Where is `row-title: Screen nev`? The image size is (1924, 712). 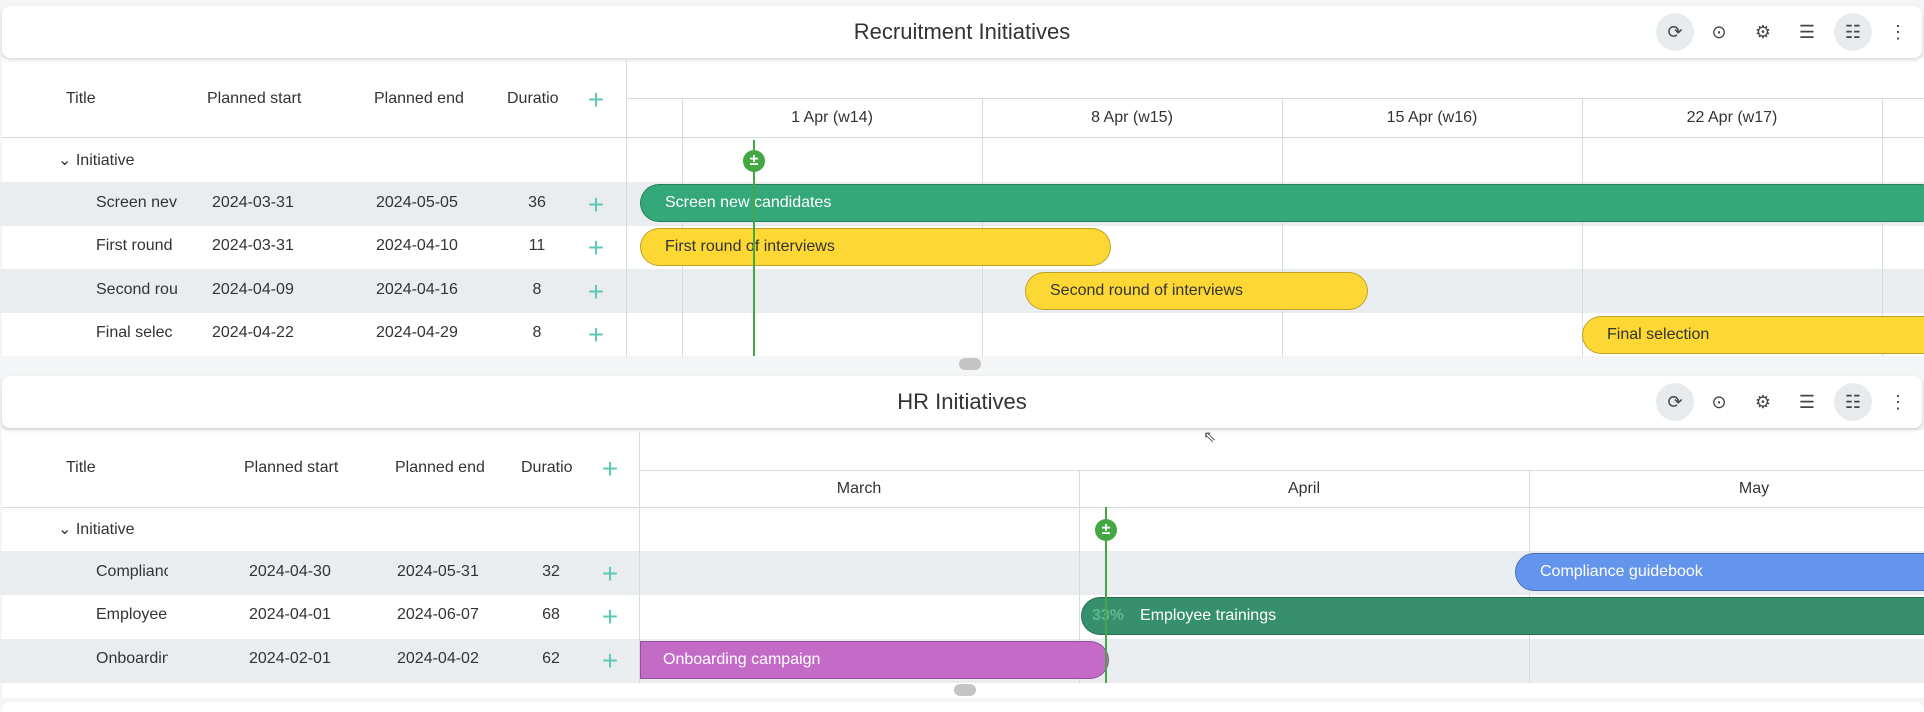 row-title: Screen nev is located at coordinates (139, 203).